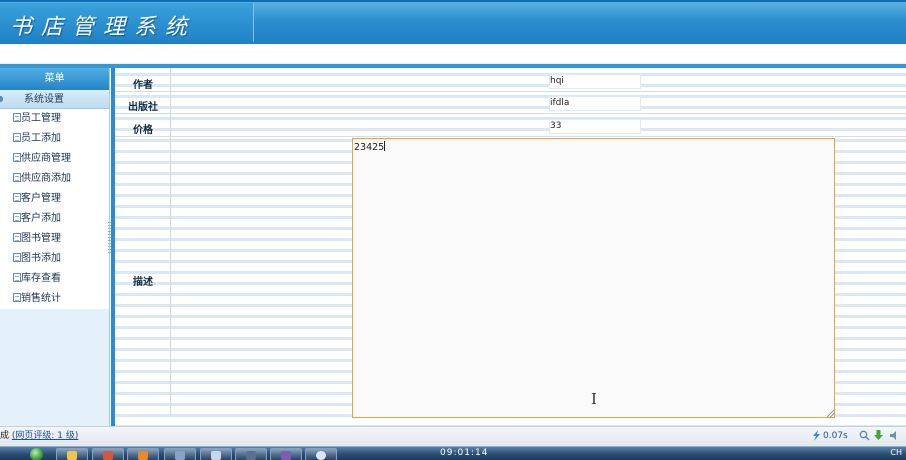  What do you see at coordinates (45, 436) in the screenshot?
I see `page-rating-link: (网页评级: 1 级)` at bounding box center [45, 436].